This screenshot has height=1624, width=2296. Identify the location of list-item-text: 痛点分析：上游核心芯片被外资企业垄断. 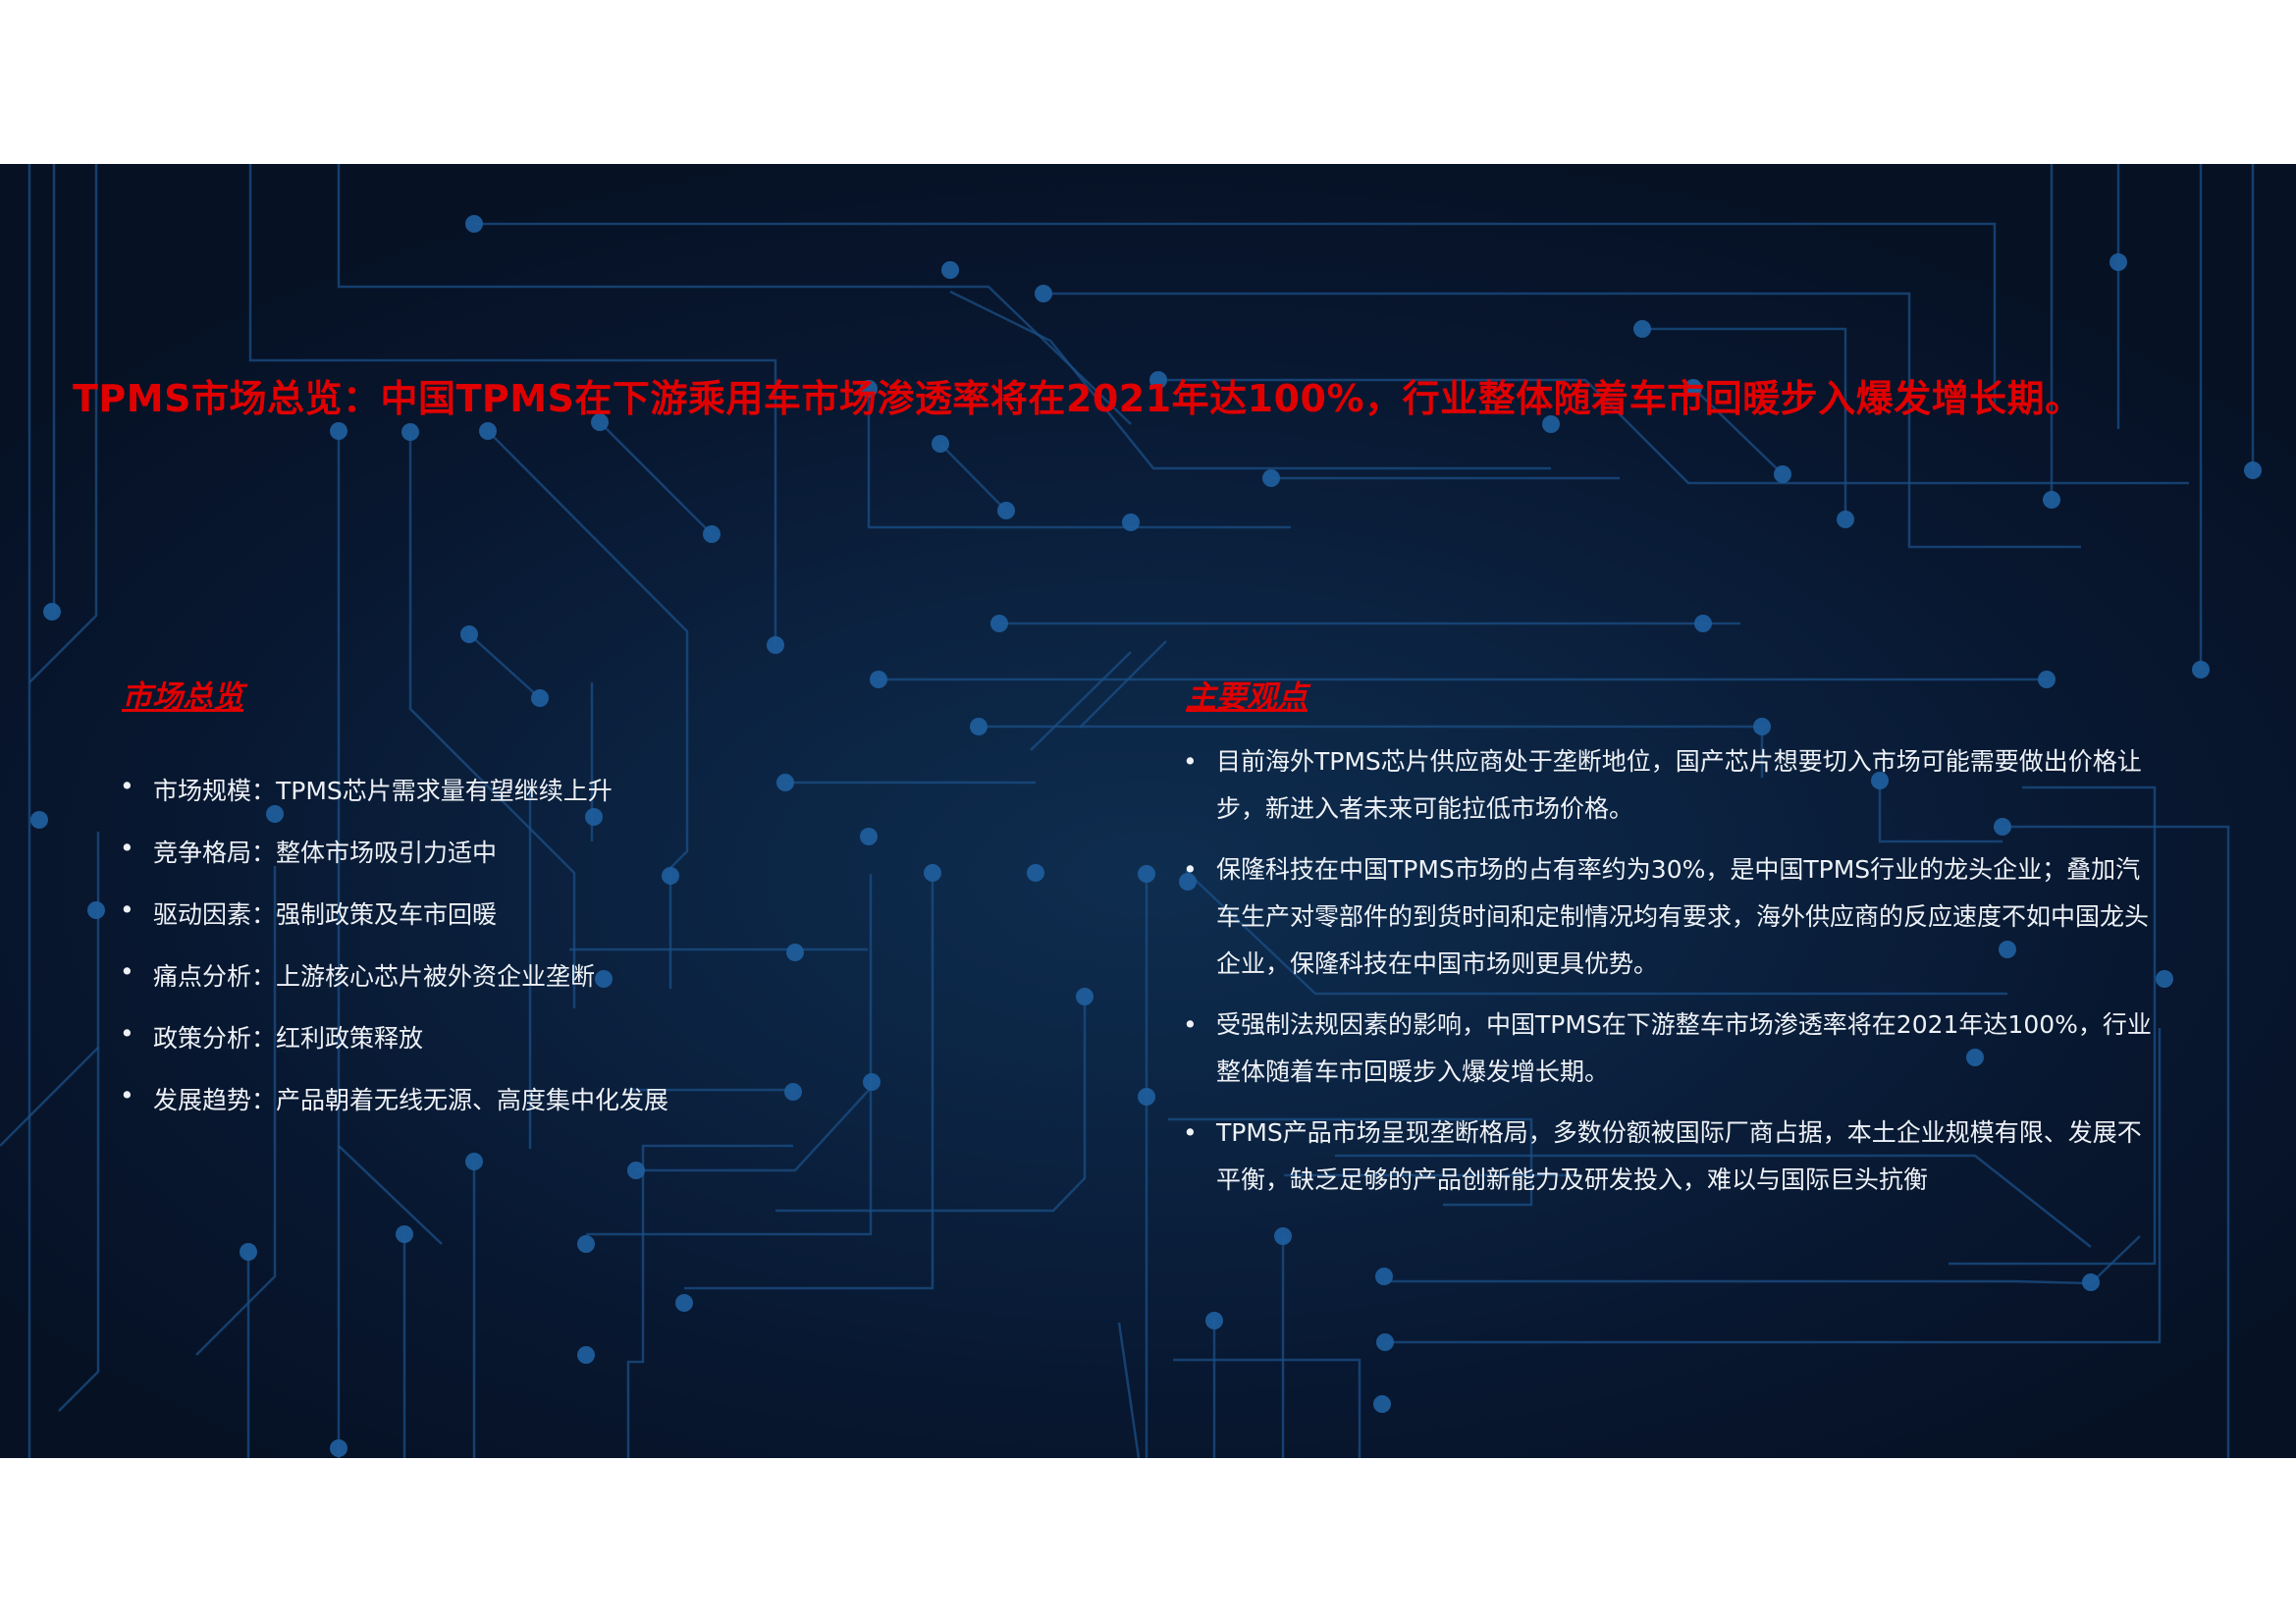
(374, 976).